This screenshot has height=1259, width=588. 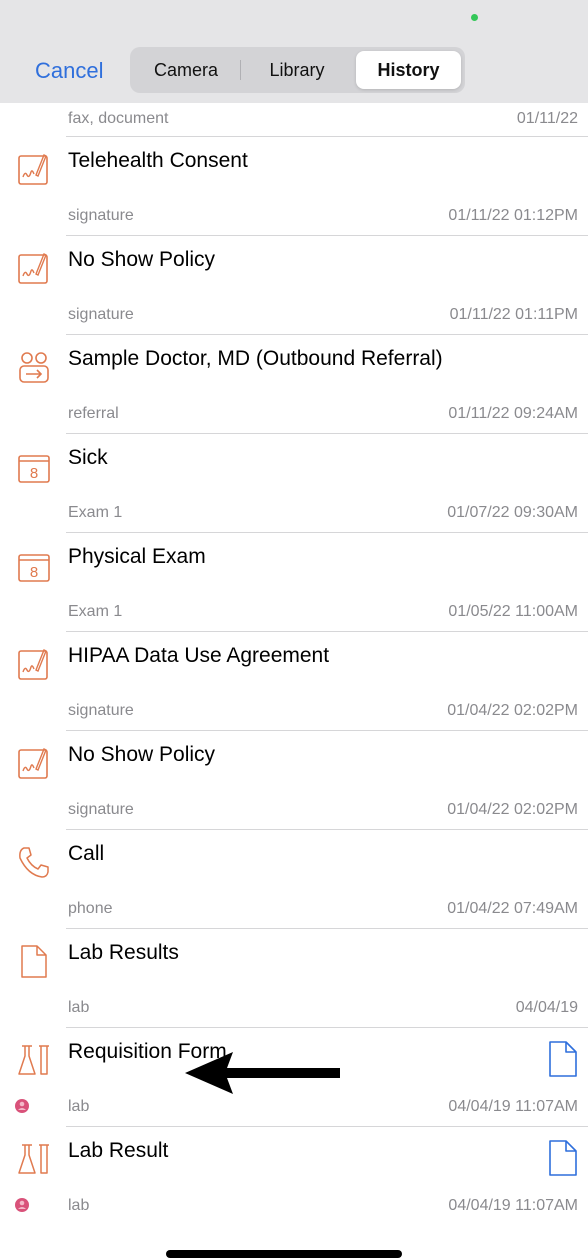 What do you see at coordinates (86, 853) in the screenshot?
I see `item-title: Call` at bounding box center [86, 853].